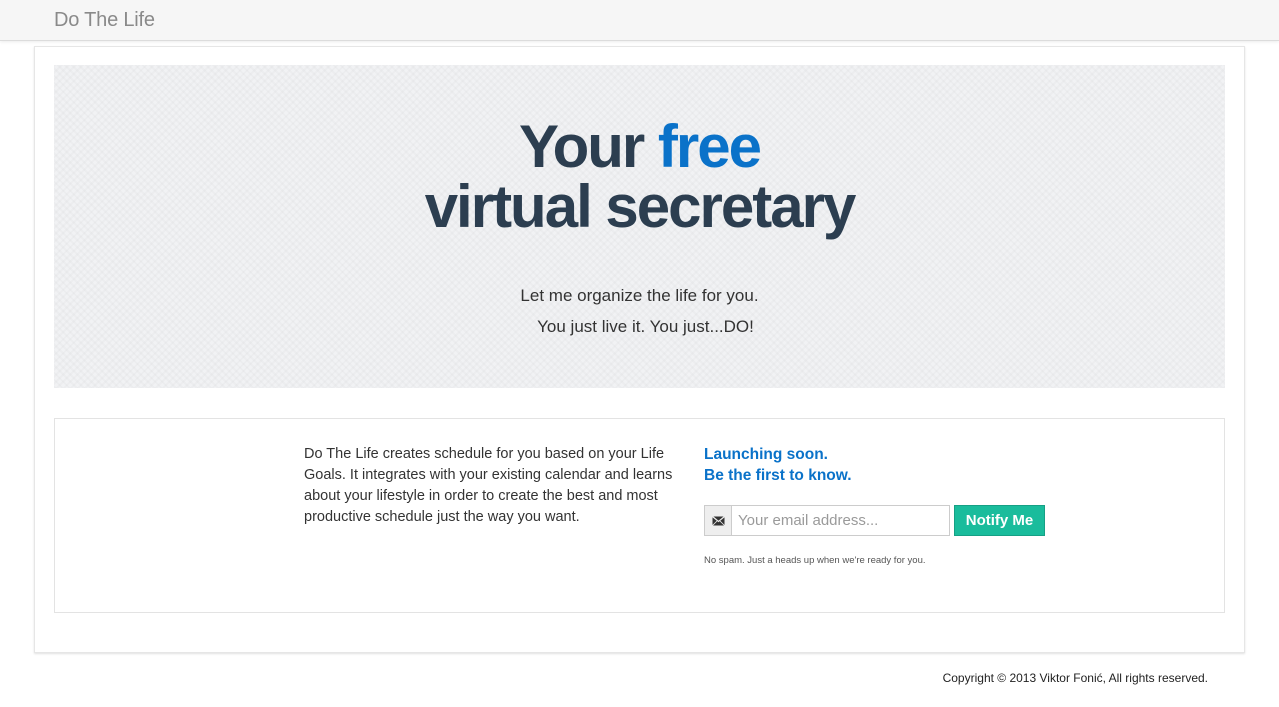  What do you see at coordinates (999, 520) in the screenshot?
I see `notify-me-button: Notify Me` at bounding box center [999, 520].